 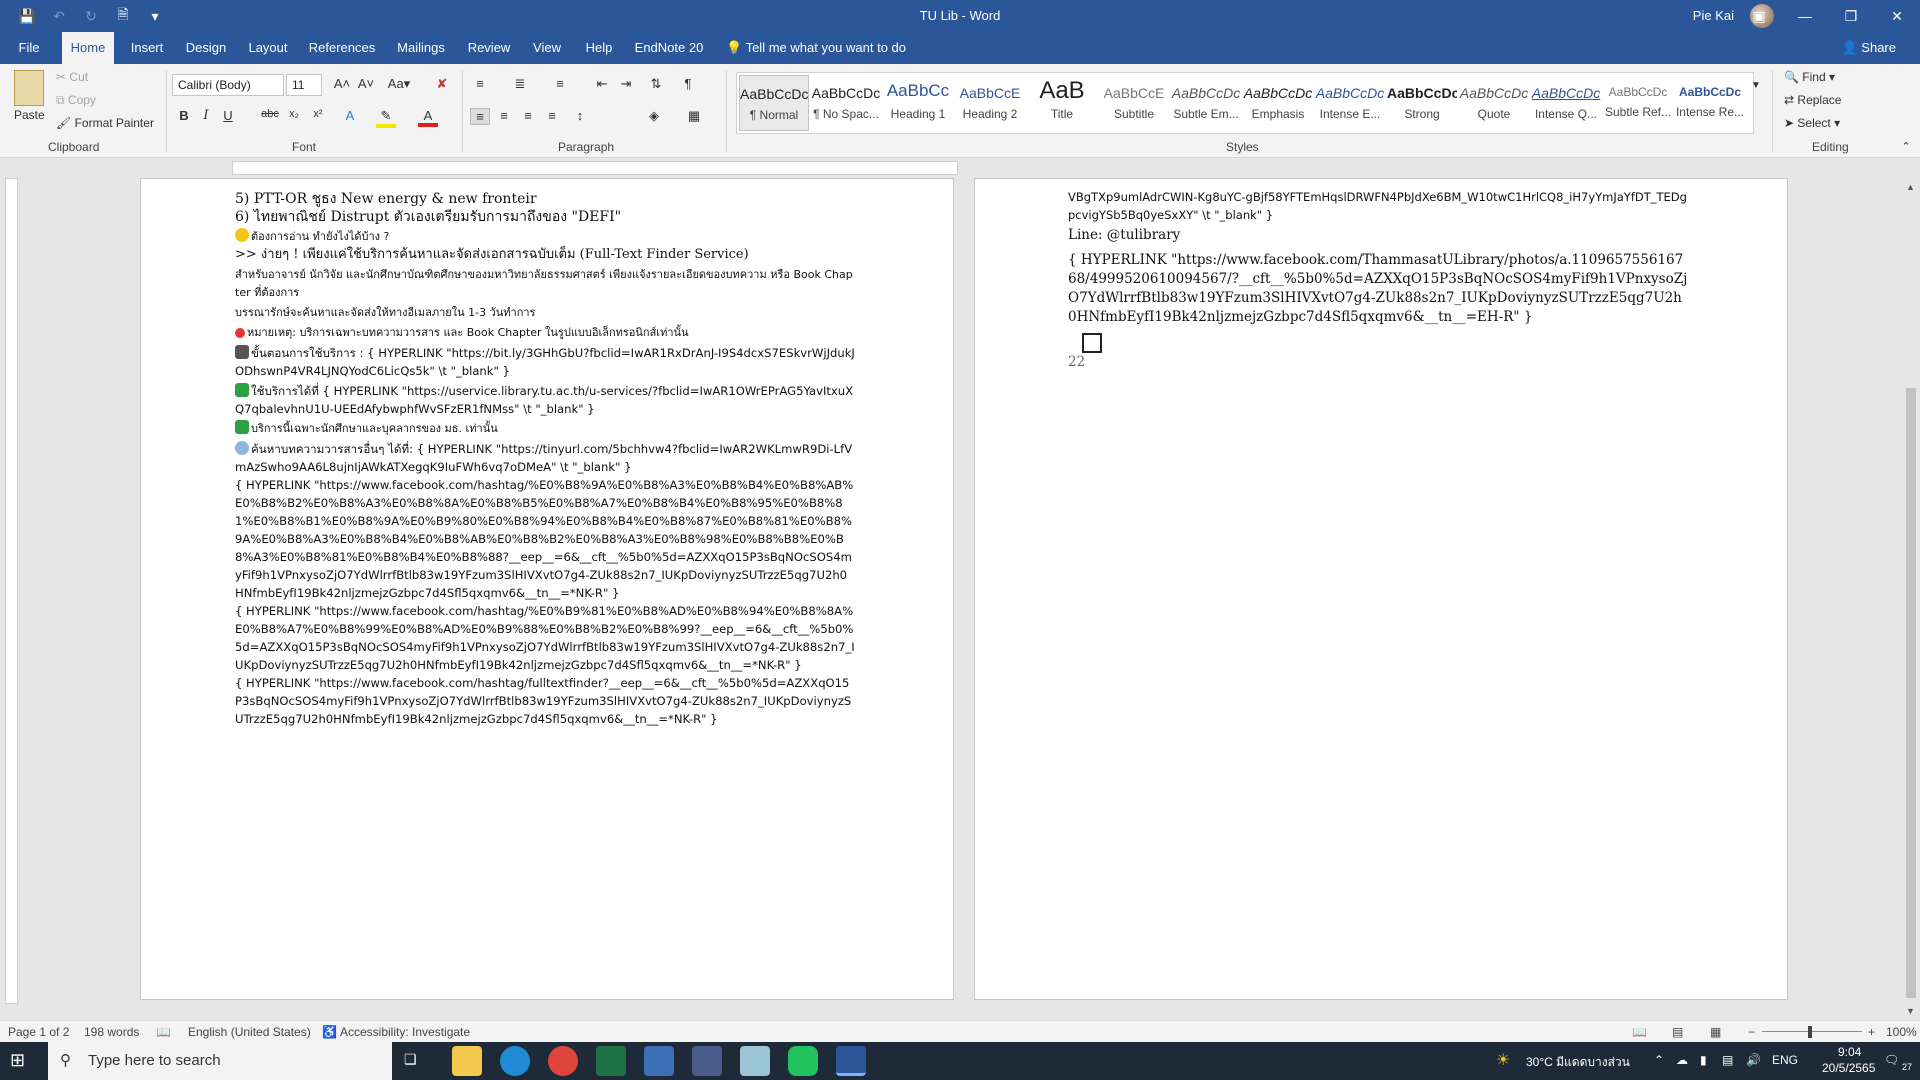 What do you see at coordinates (816, 48) in the screenshot?
I see `tell-me-search: 💡 Tell me what you want to do` at bounding box center [816, 48].